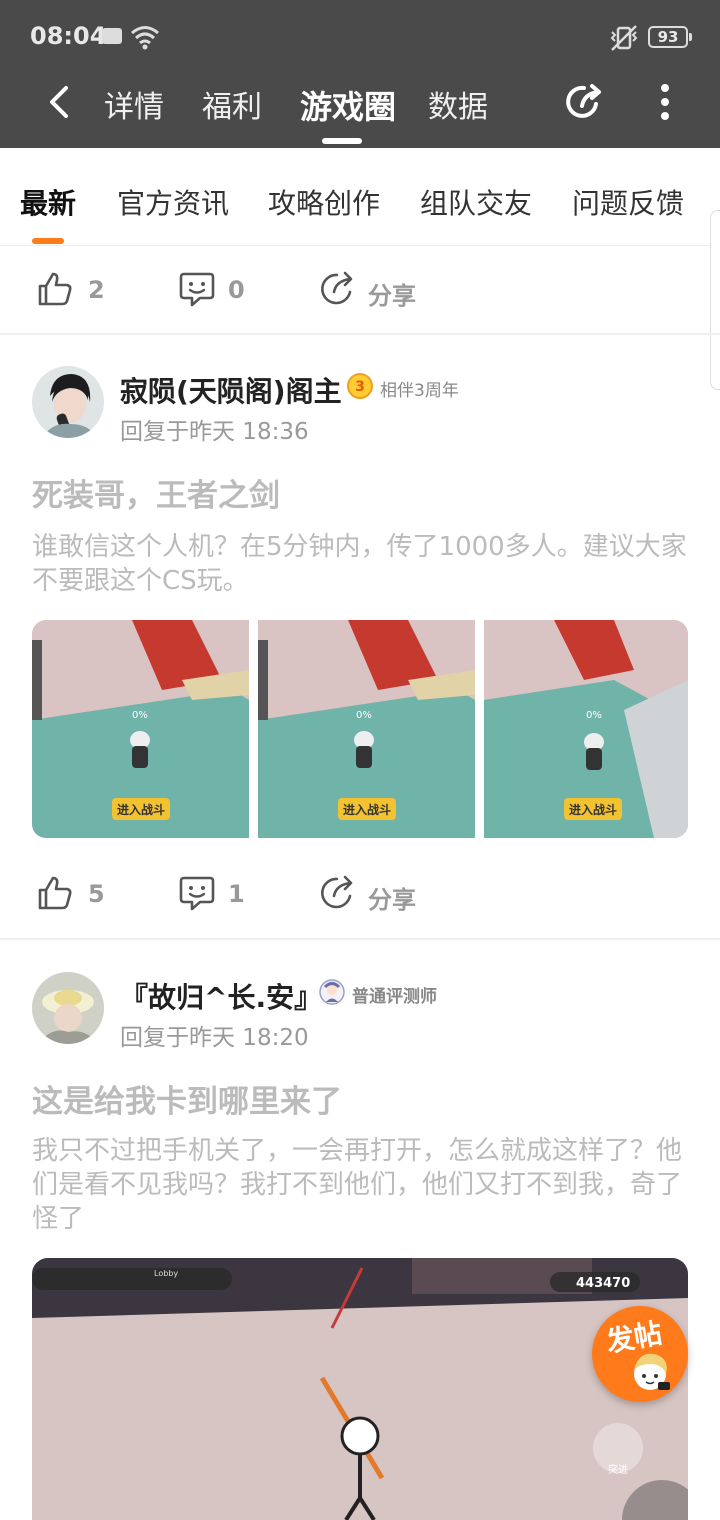 This screenshot has width=720, height=1520. What do you see at coordinates (96, 894) in the screenshot?
I see `like-count: 5` at bounding box center [96, 894].